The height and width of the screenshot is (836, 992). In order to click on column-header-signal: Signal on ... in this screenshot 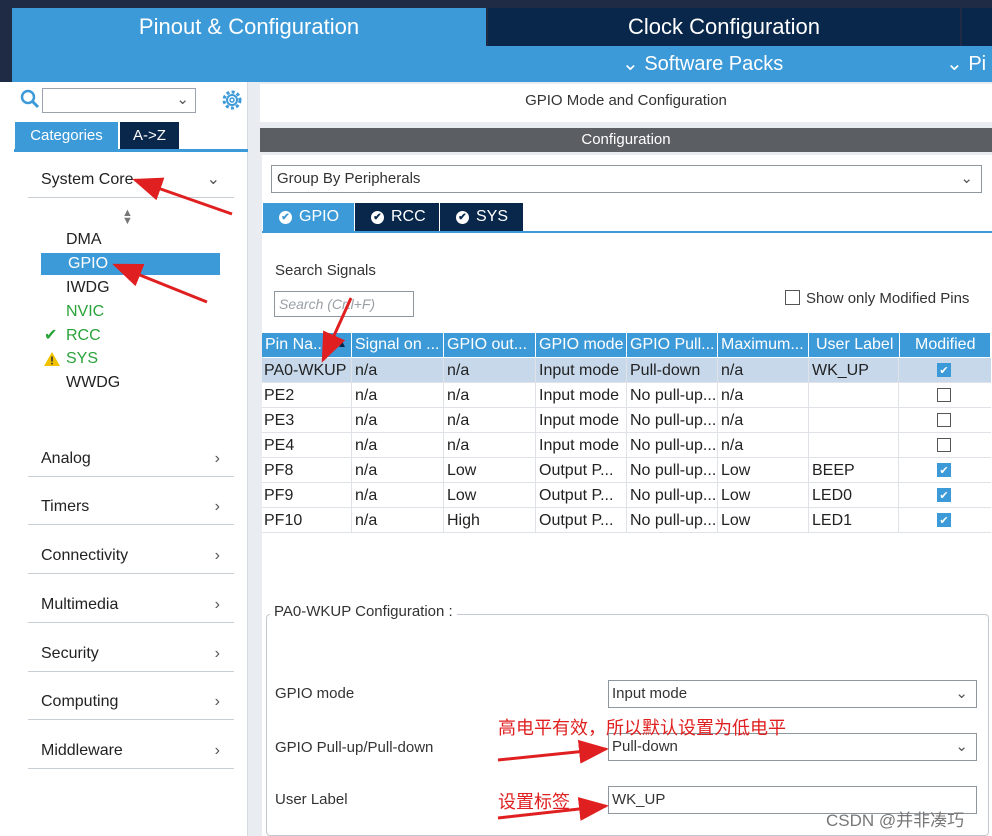, I will do `click(398, 345)`.